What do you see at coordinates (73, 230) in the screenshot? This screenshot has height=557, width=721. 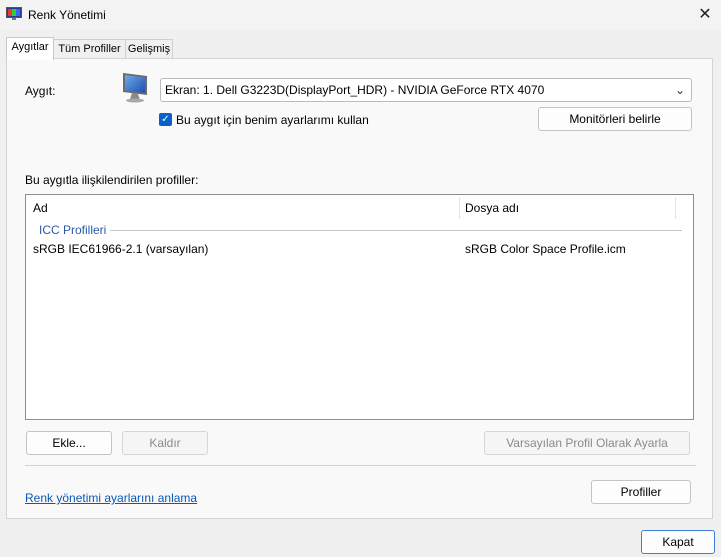 I see `group-label-icc-profiles: ICC Profilleri` at bounding box center [73, 230].